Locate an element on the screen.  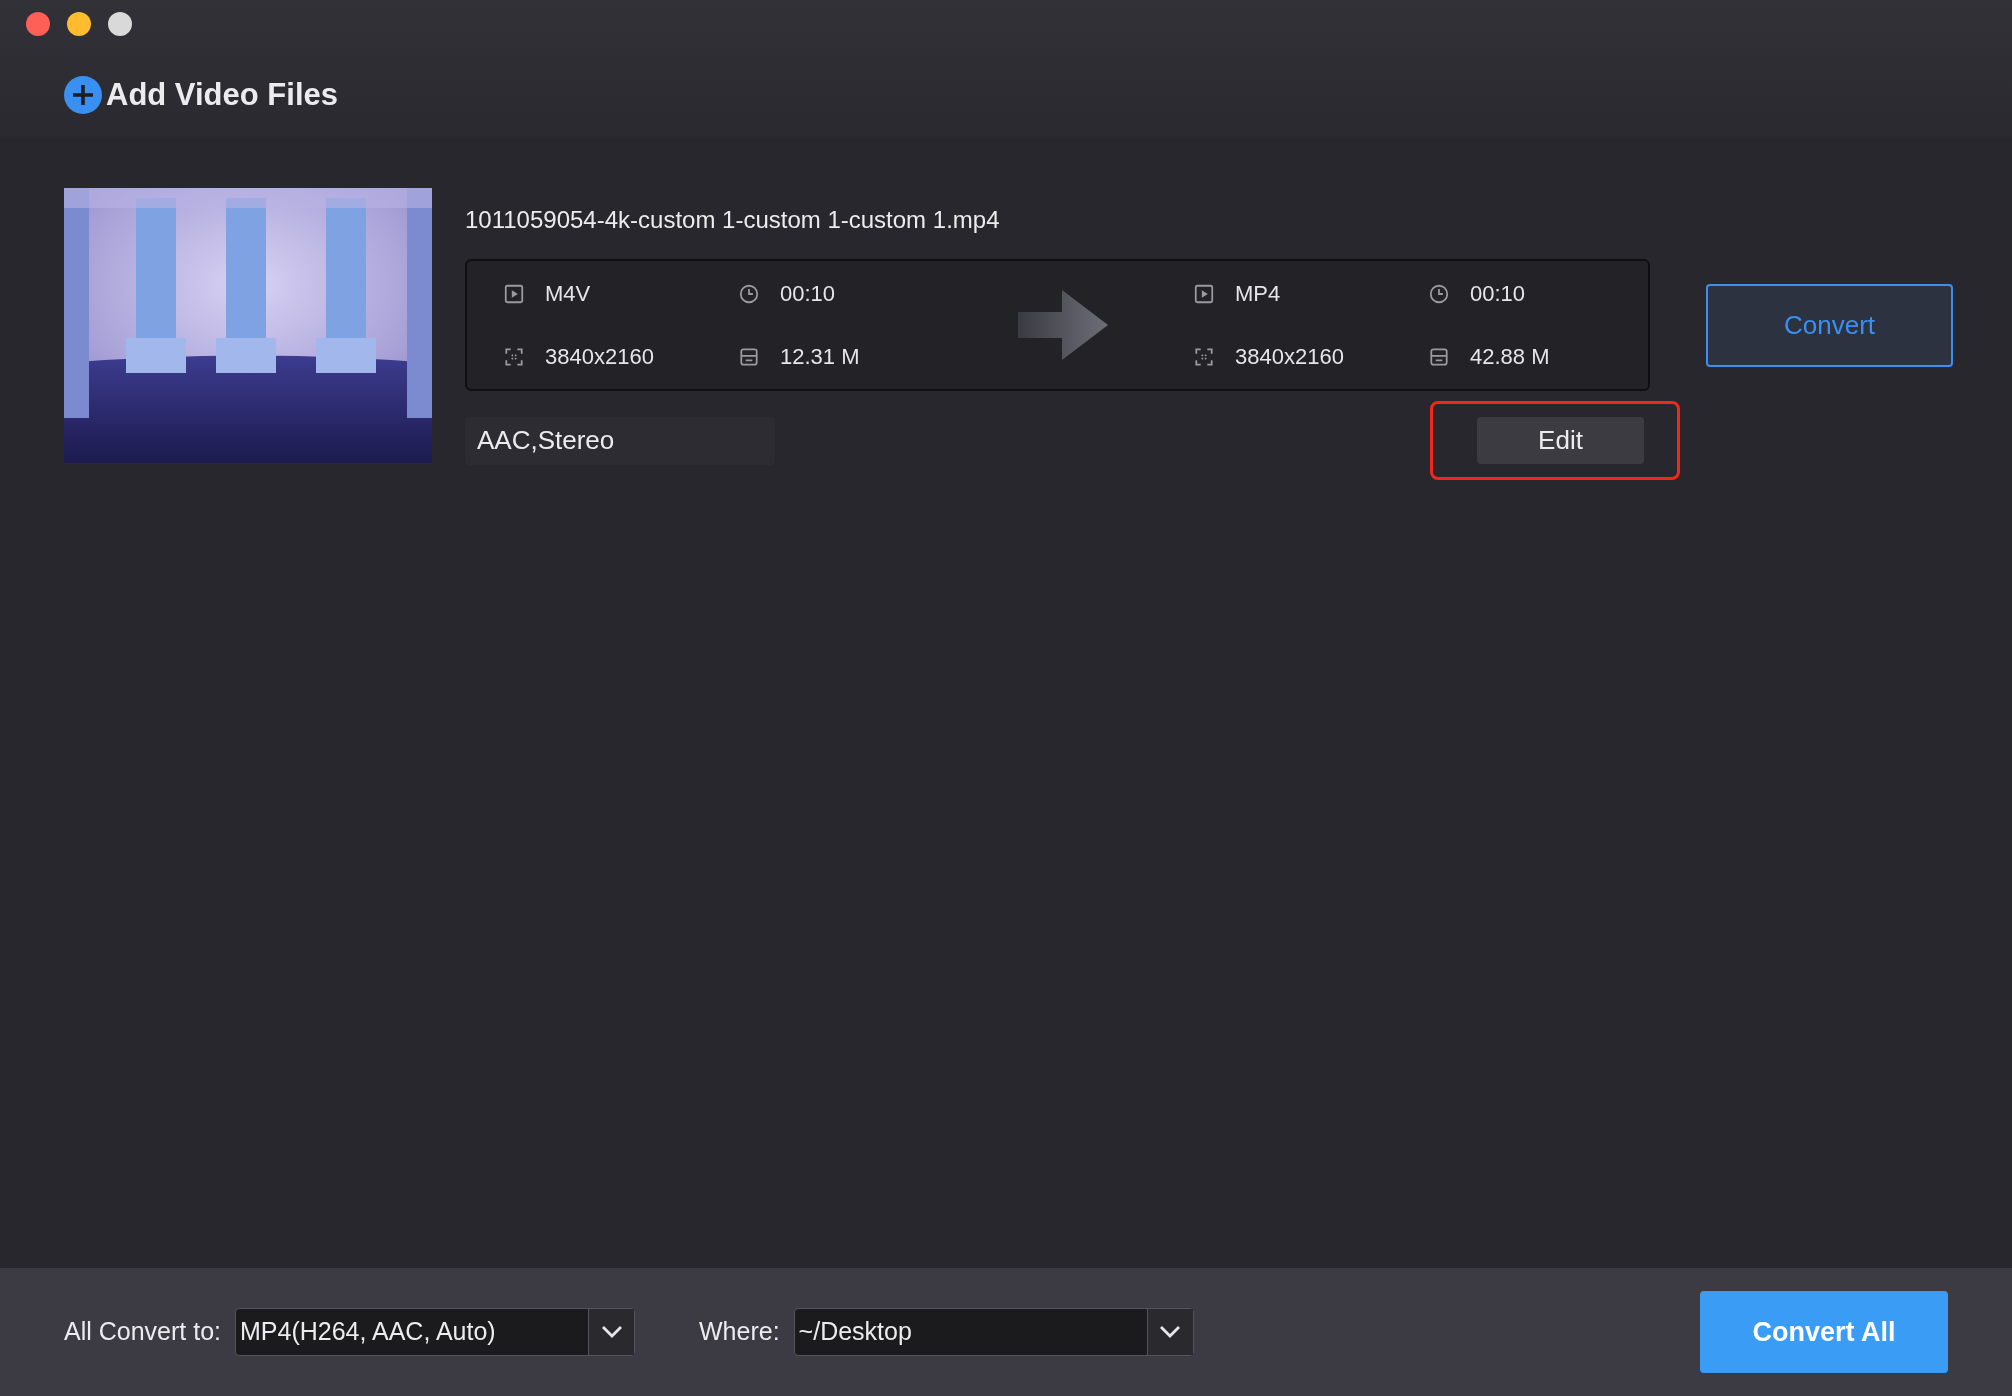
format-dropdown: MP4(H264, AAC, Auto) is located at coordinates (435, 1332).